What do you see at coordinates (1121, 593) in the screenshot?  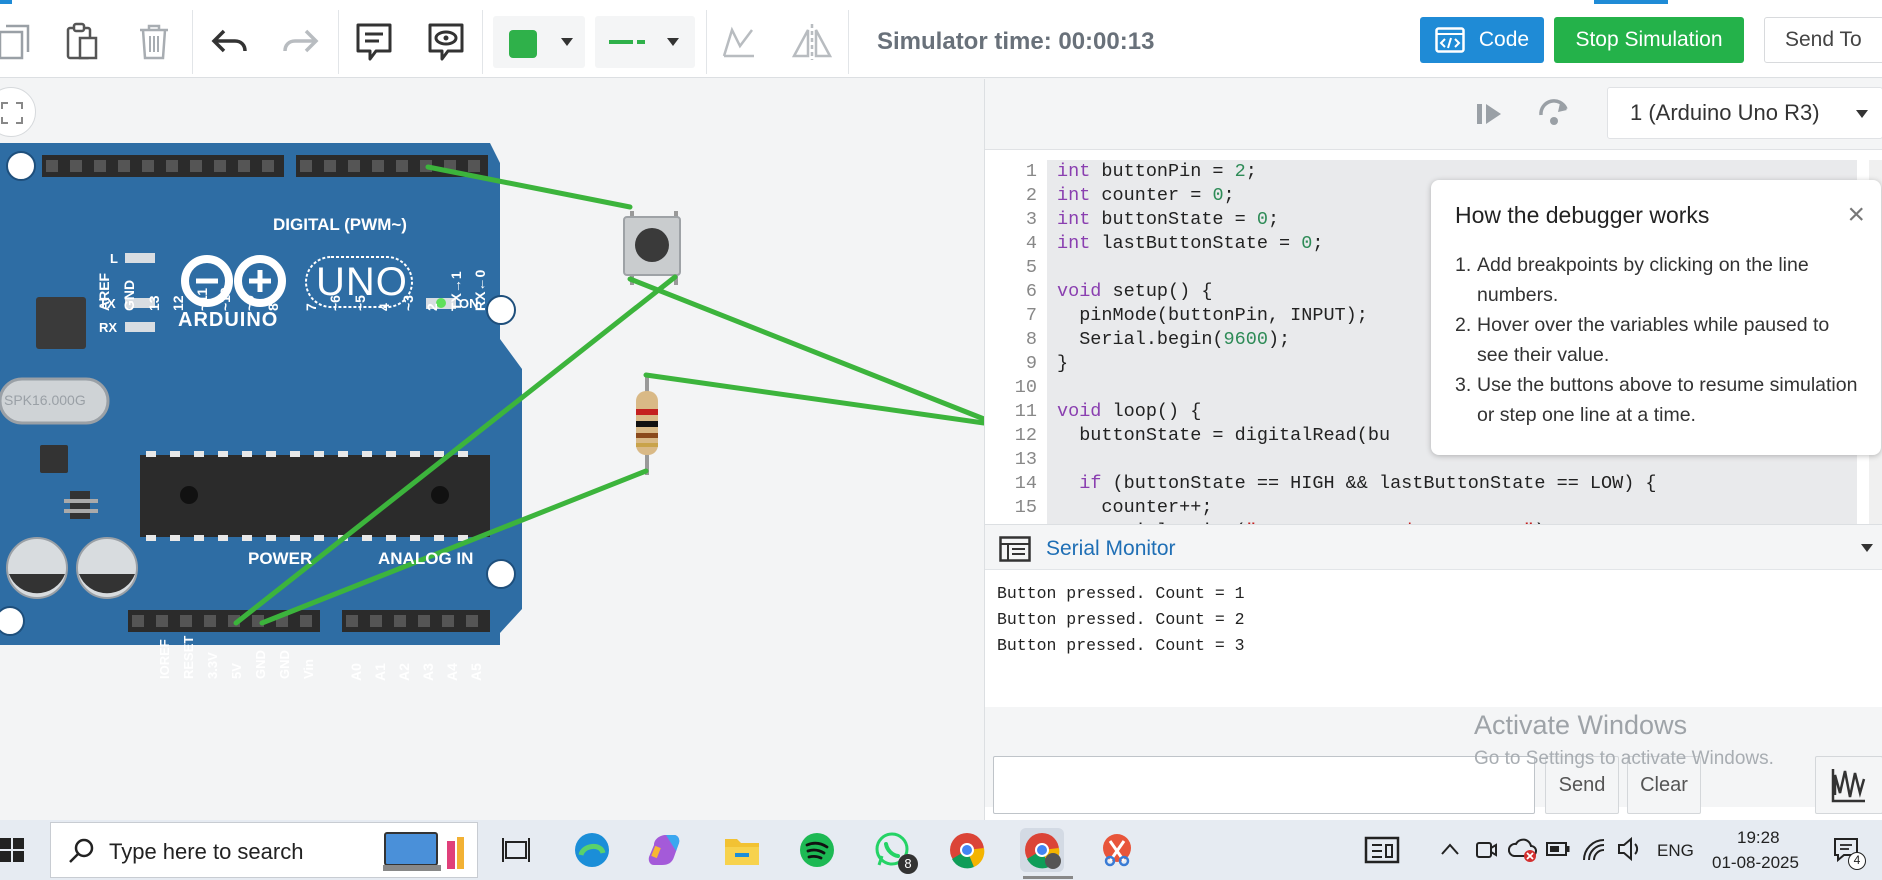 I see `serial-line: Button pressed. Count = 1` at bounding box center [1121, 593].